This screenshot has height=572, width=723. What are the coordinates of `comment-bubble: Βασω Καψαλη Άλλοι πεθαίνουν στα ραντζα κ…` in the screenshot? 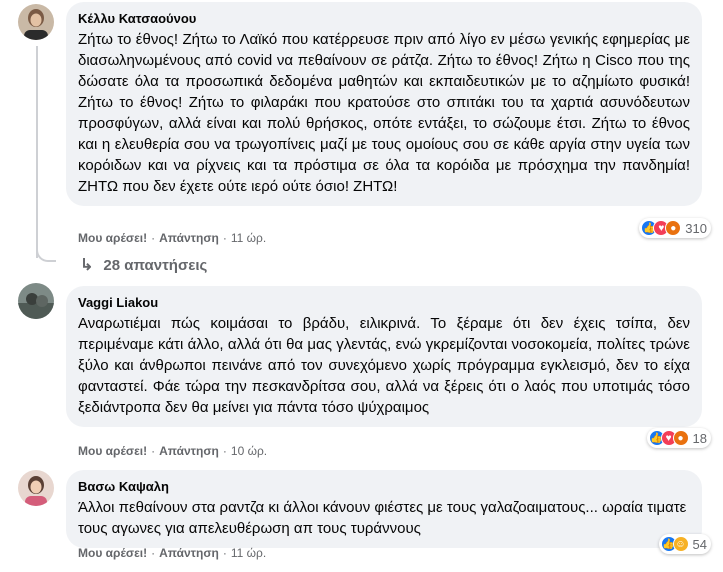 It's located at (384, 509).